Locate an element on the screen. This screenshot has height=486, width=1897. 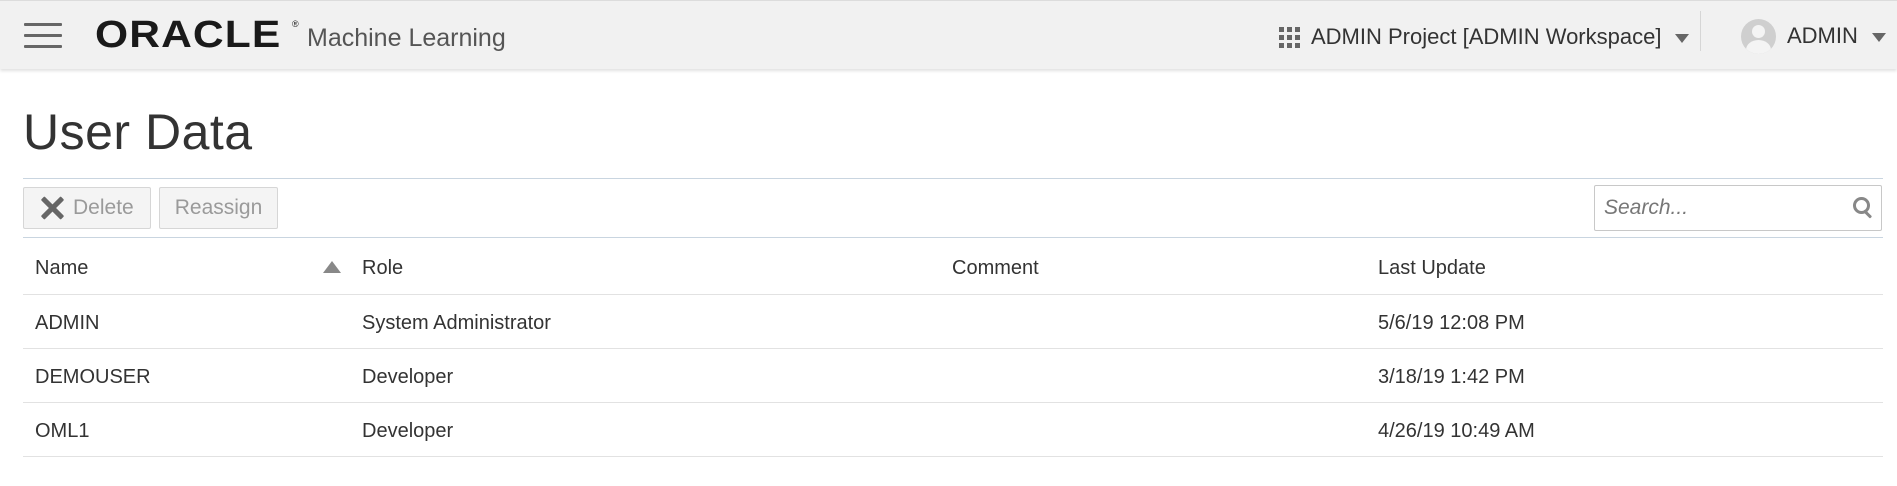
header-row-divider is located at coordinates (953, 294).